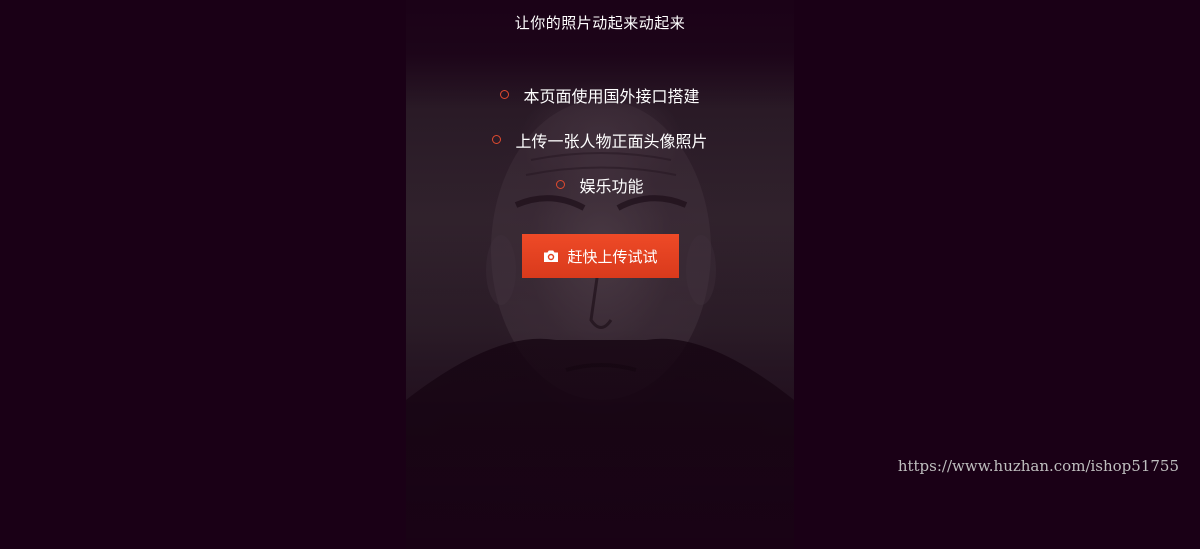 This screenshot has width=1200, height=549. Describe the element at coordinates (612, 256) in the screenshot. I see `upload-button-label: 赶快上传试试` at that location.